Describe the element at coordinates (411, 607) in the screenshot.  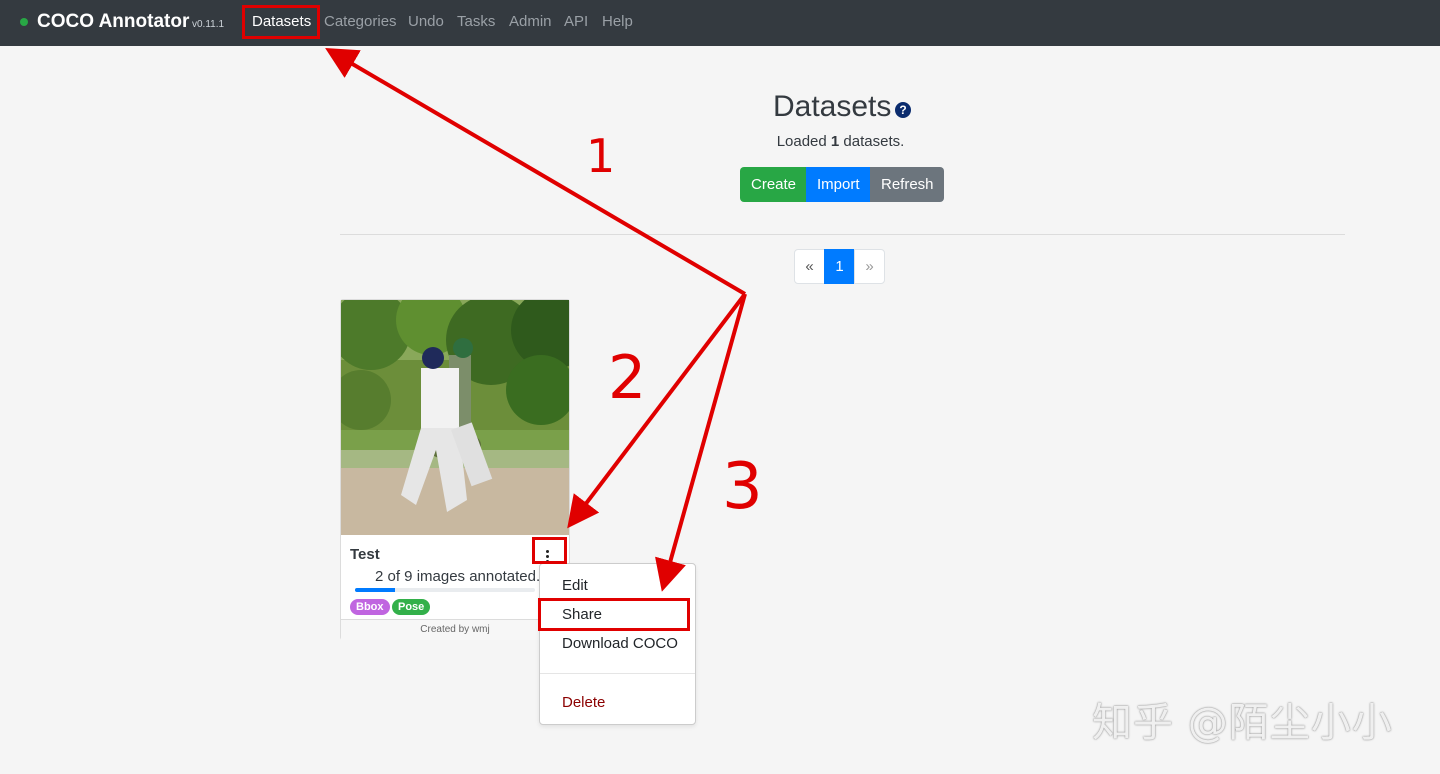
I see `tag-pose: Pose` at that location.